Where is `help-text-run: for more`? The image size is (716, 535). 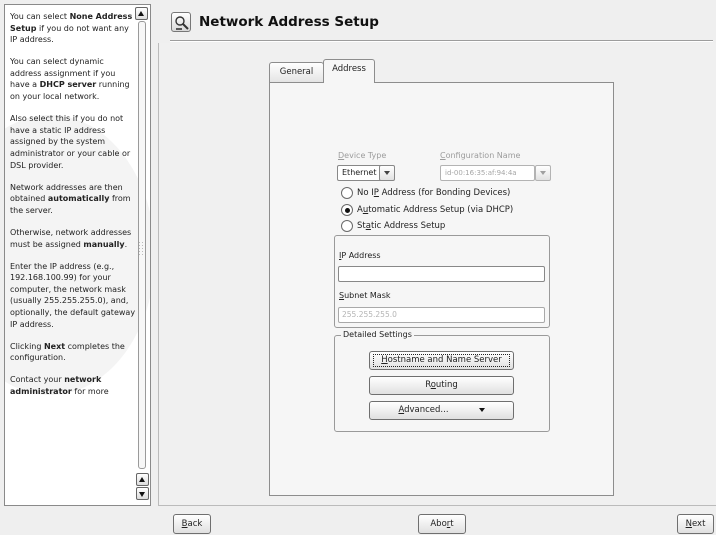
help-text-run: for more is located at coordinates (90, 391).